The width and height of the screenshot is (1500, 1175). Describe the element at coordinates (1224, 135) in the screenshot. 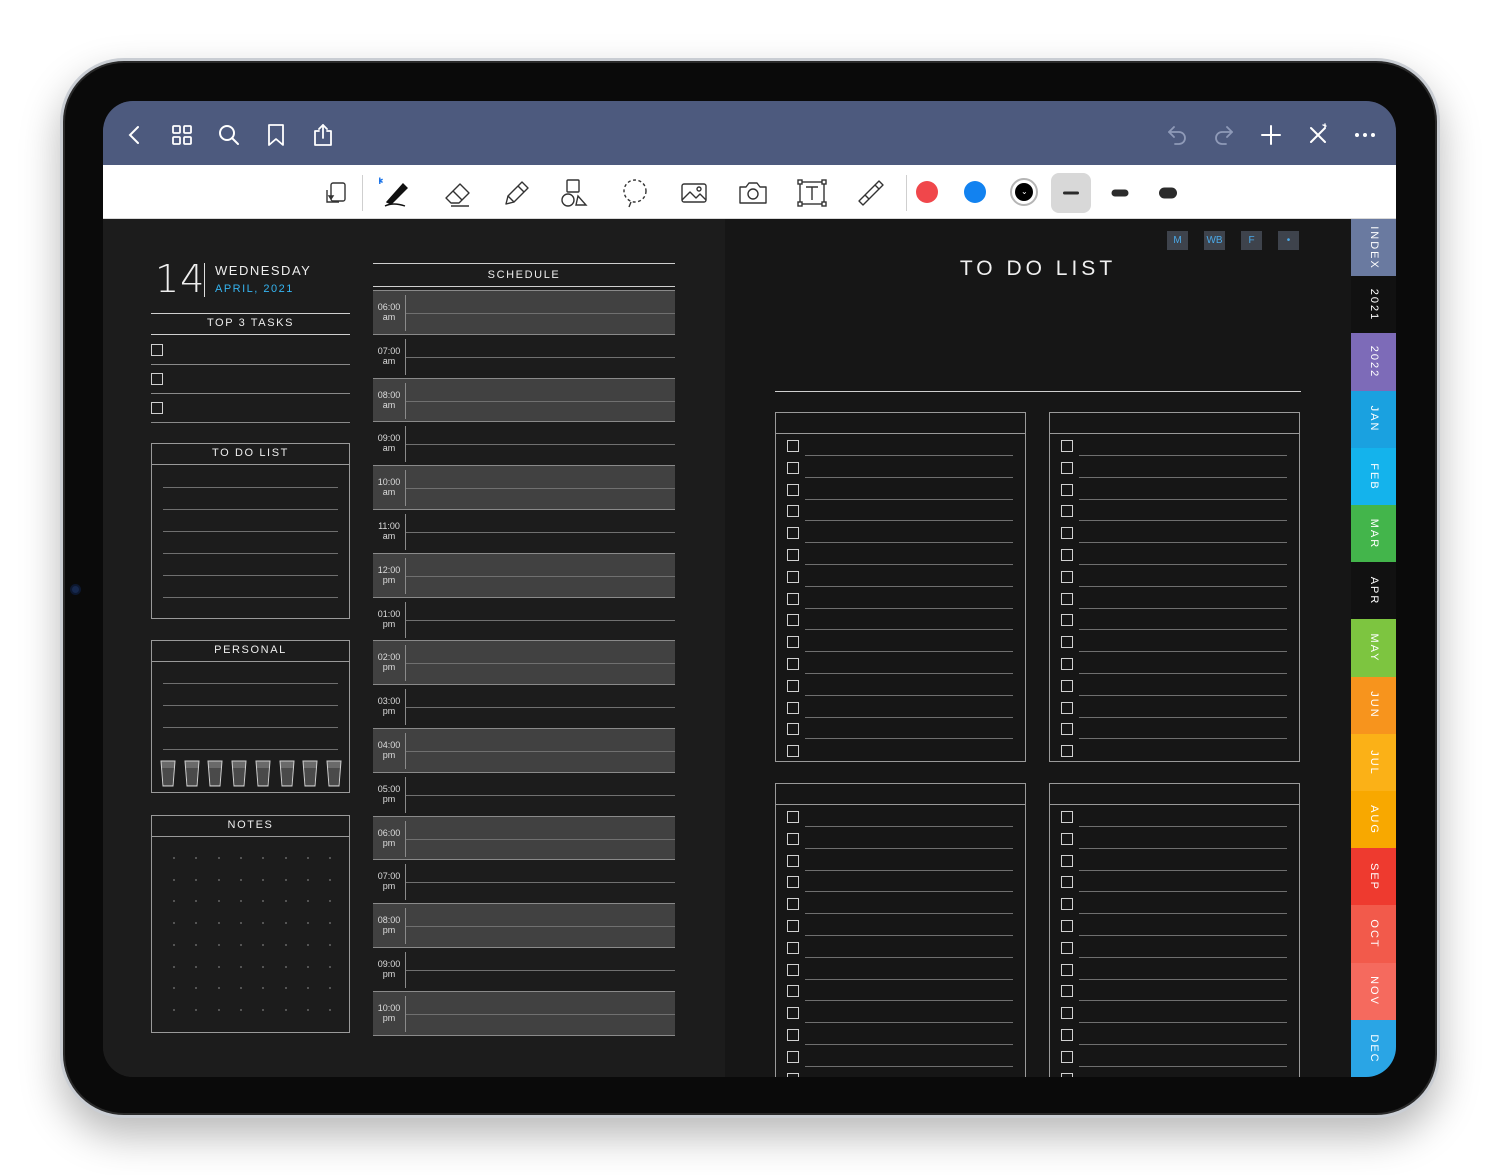

I see `redo-icon` at that location.